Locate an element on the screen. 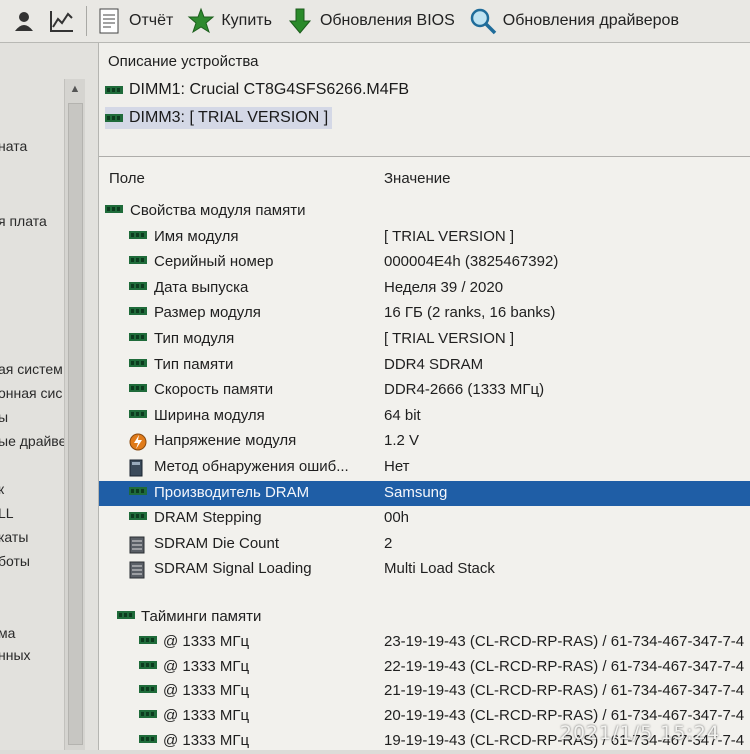 The image size is (750, 754). device-description-title: Описание устройства is located at coordinates (183, 61).